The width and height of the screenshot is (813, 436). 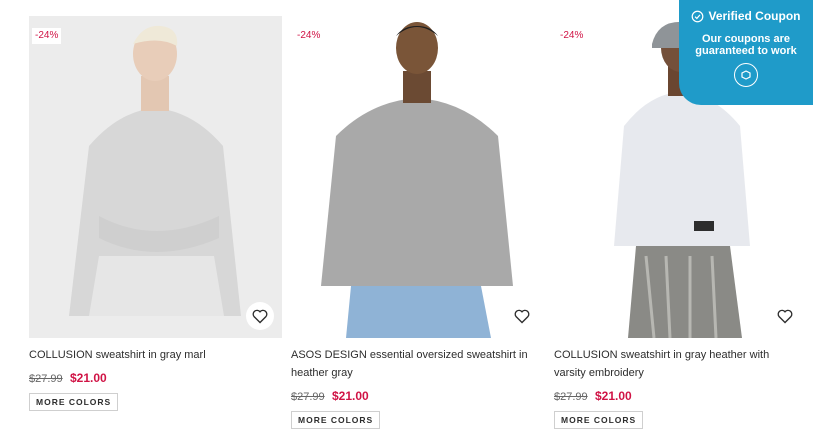 What do you see at coordinates (698, 16) in the screenshot?
I see `check-circle-icon` at bounding box center [698, 16].